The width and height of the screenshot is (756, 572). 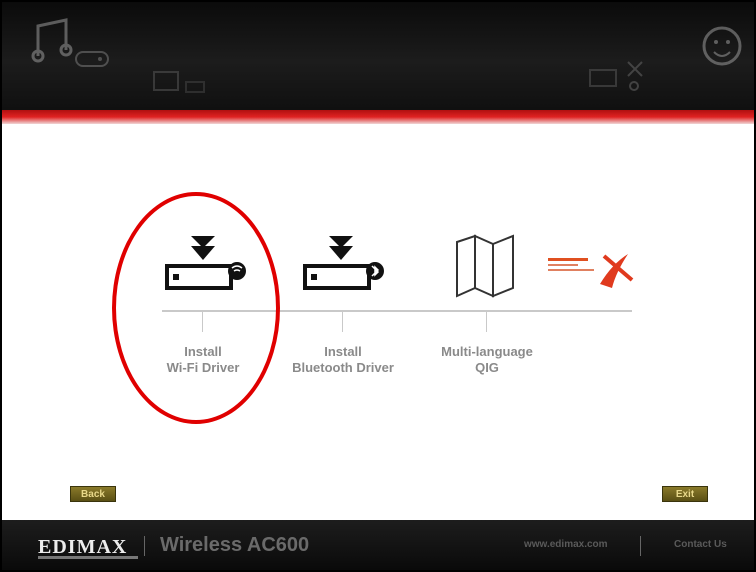 What do you see at coordinates (616, 76) in the screenshot?
I see `tools-icon` at bounding box center [616, 76].